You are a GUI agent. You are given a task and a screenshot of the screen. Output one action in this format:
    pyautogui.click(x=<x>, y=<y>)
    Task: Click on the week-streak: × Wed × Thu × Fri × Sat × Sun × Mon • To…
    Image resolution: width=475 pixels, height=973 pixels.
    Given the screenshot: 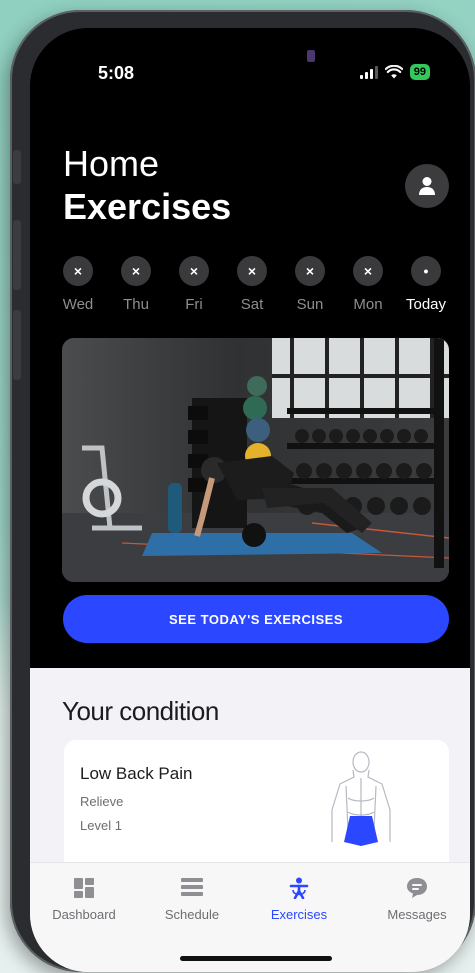 What is the action you would take?
    pyautogui.click(x=252, y=284)
    